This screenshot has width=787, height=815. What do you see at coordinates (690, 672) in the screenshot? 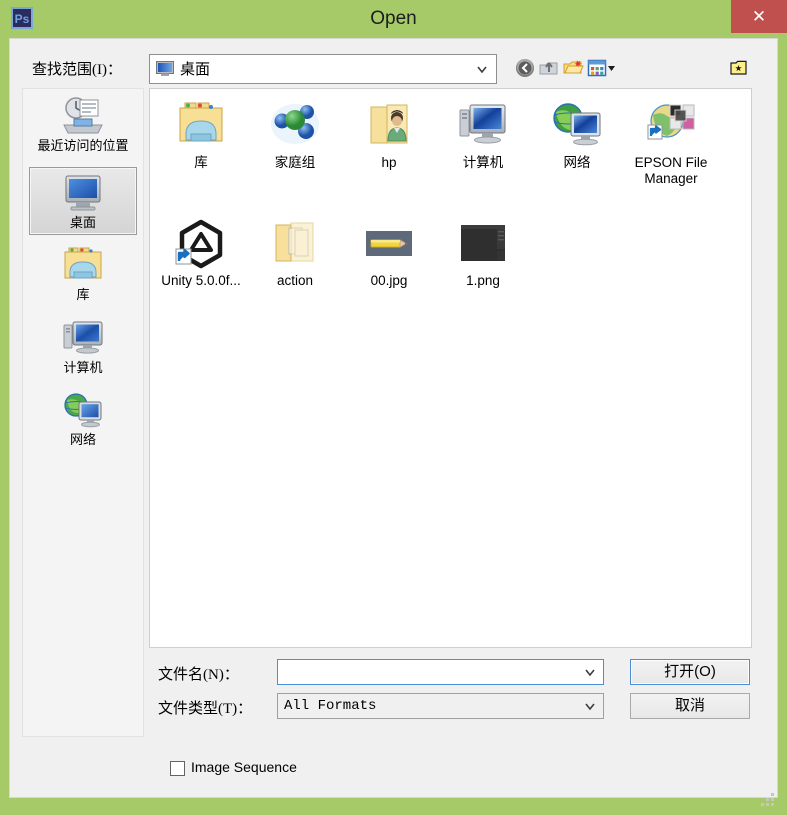
I see `open-button: 打开(O)` at bounding box center [690, 672].